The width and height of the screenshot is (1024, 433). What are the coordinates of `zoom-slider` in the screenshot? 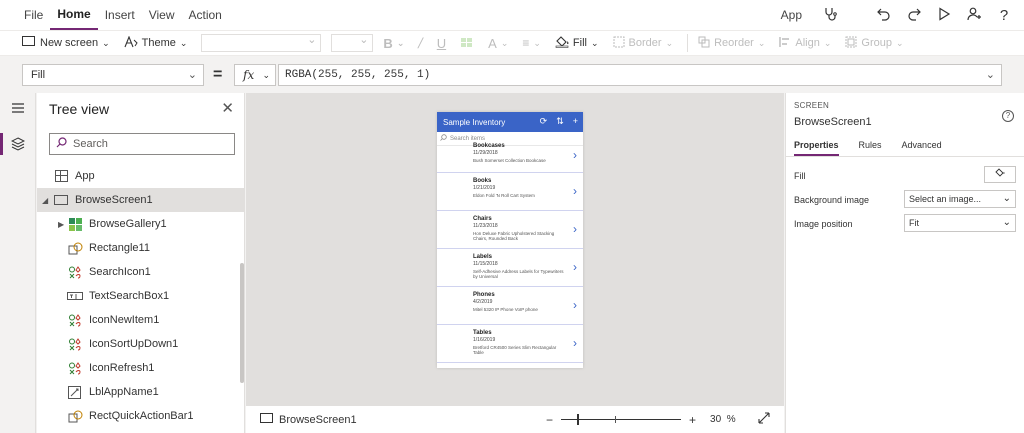 It's located at (621, 419).